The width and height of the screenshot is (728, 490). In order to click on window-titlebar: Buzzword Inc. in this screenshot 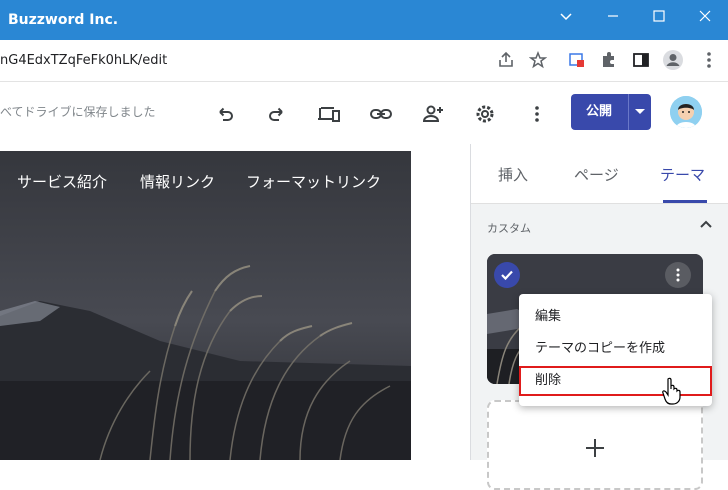, I will do `click(364, 20)`.